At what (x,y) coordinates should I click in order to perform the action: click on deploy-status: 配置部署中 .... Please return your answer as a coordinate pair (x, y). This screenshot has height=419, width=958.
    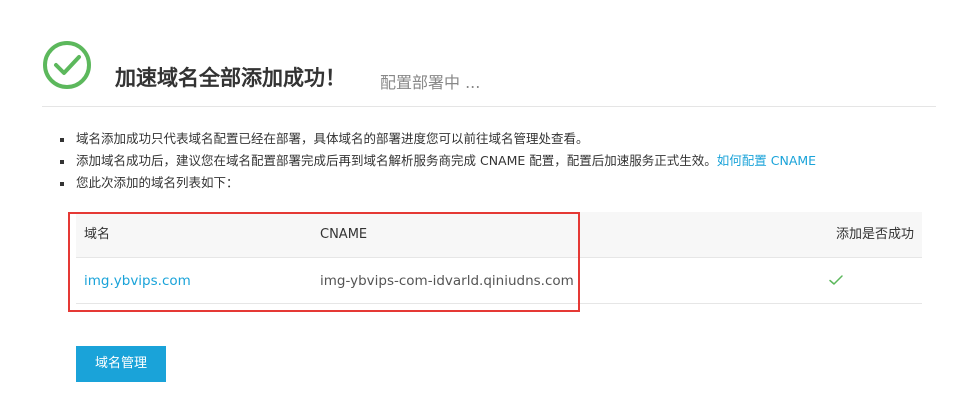
    Looking at the image, I should click on (430, 82).